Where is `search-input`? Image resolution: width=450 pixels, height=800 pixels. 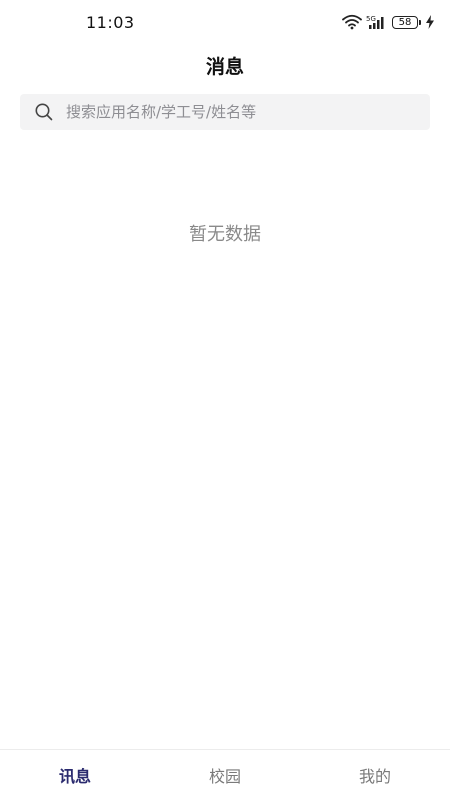 search-input is located at coordinates (236, 112).